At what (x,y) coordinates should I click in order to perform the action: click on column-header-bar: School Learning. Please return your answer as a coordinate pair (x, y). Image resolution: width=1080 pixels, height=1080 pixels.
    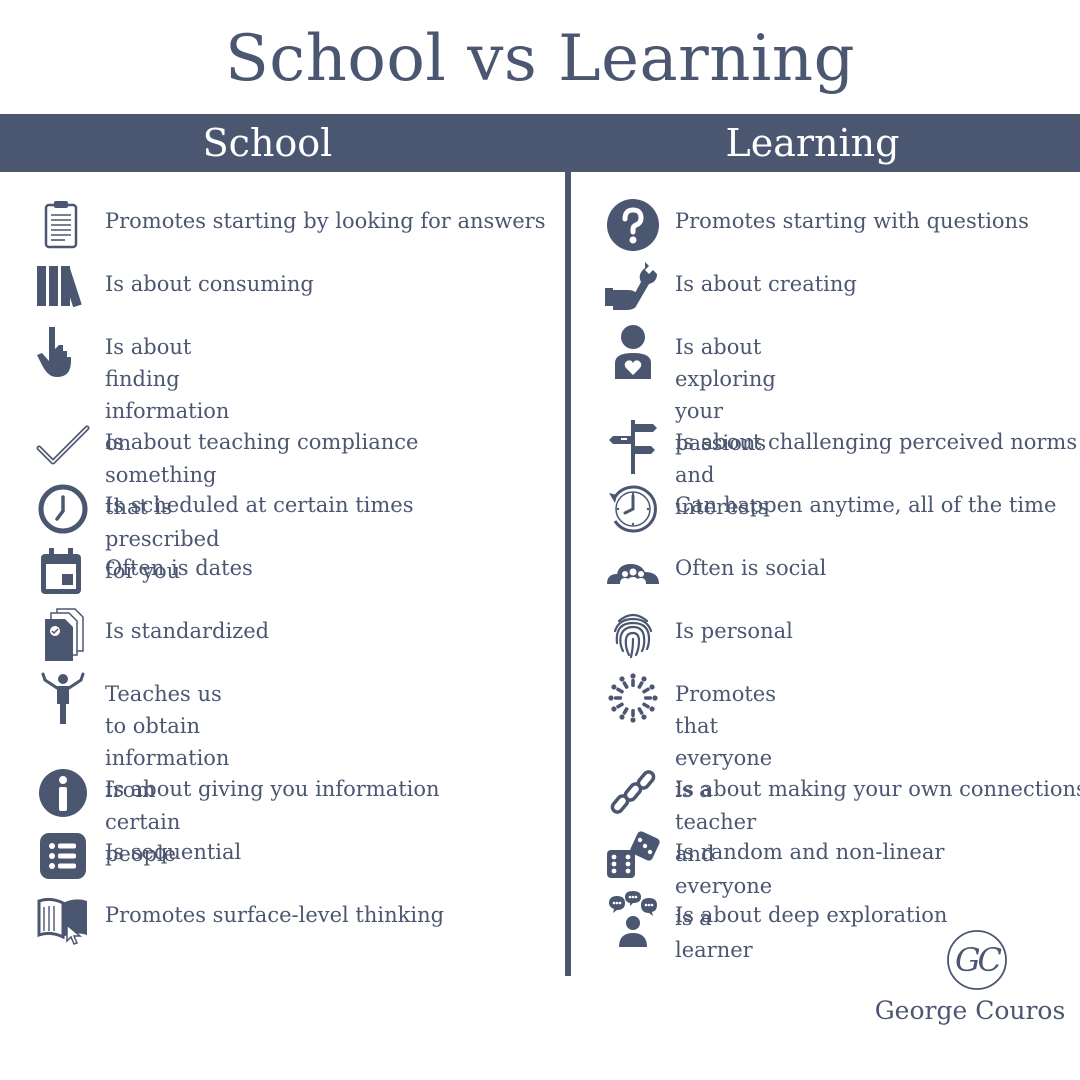
    Looking at the image, I should click on (540, 143).